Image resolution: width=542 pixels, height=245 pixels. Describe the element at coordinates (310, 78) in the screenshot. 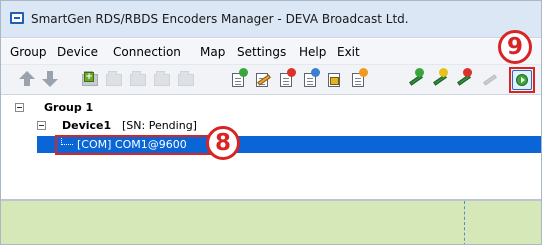

I see `device-settings-icon` at that location.